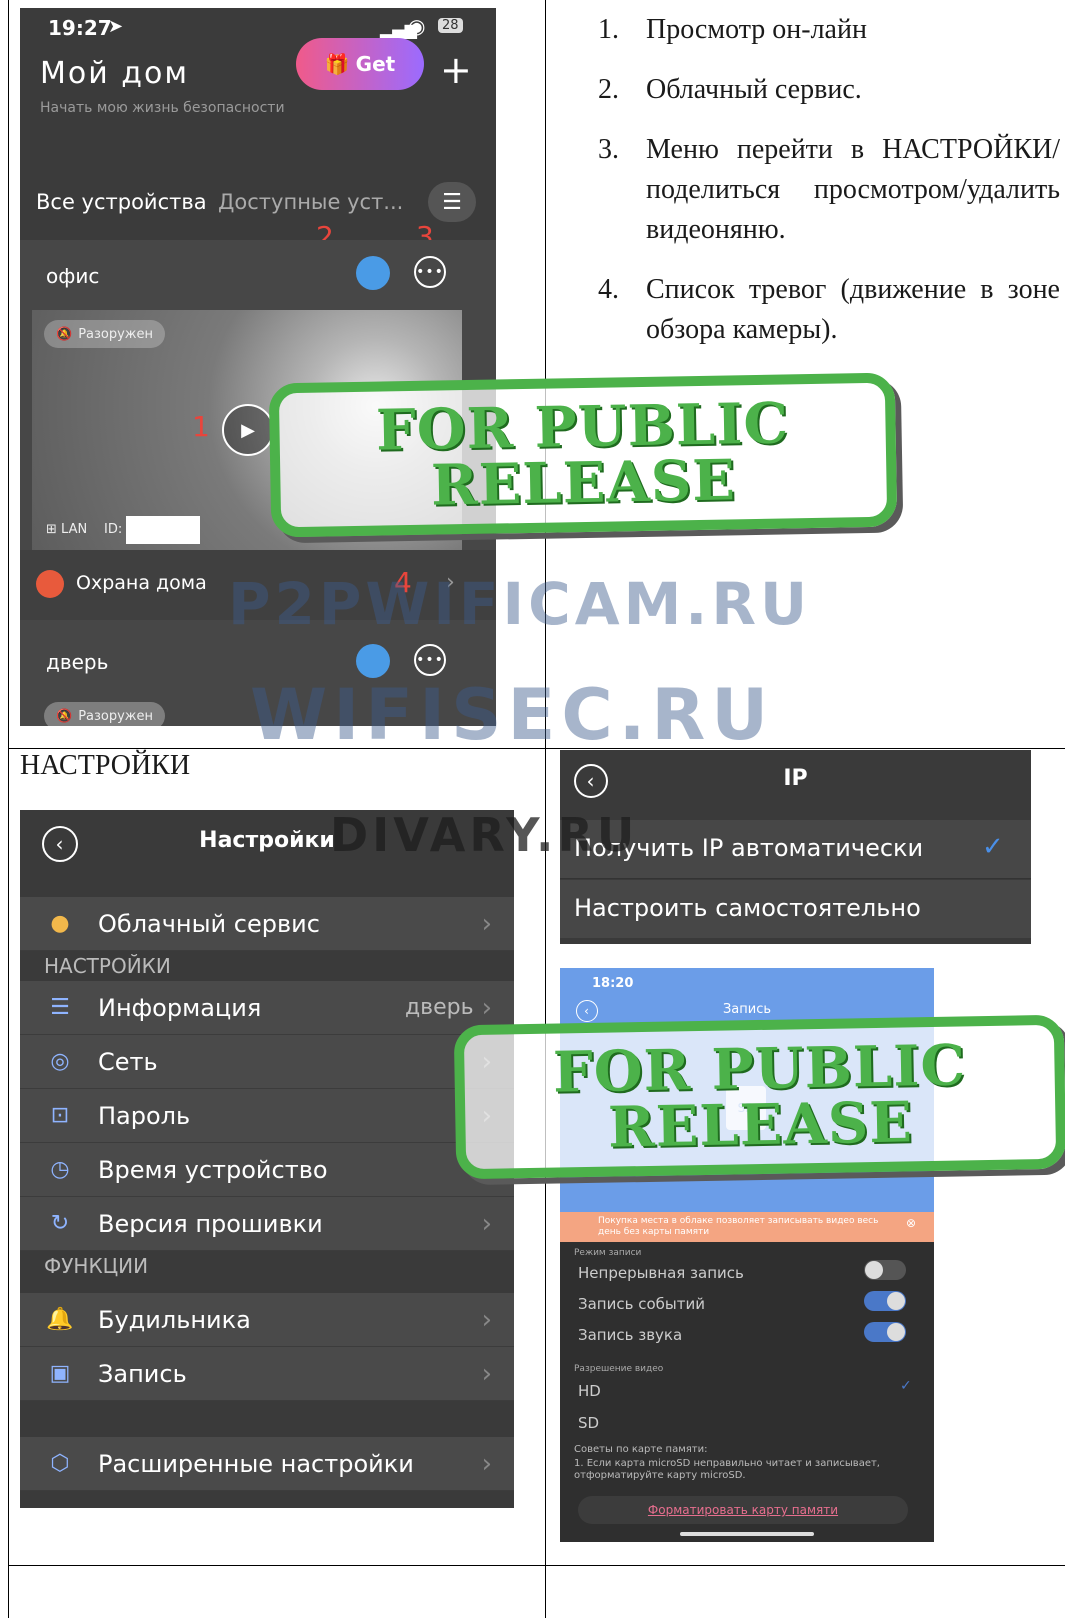  Describe the element at coordinates (60, 923) in the screenshot. I see `cloud-icon: ●` at that location.